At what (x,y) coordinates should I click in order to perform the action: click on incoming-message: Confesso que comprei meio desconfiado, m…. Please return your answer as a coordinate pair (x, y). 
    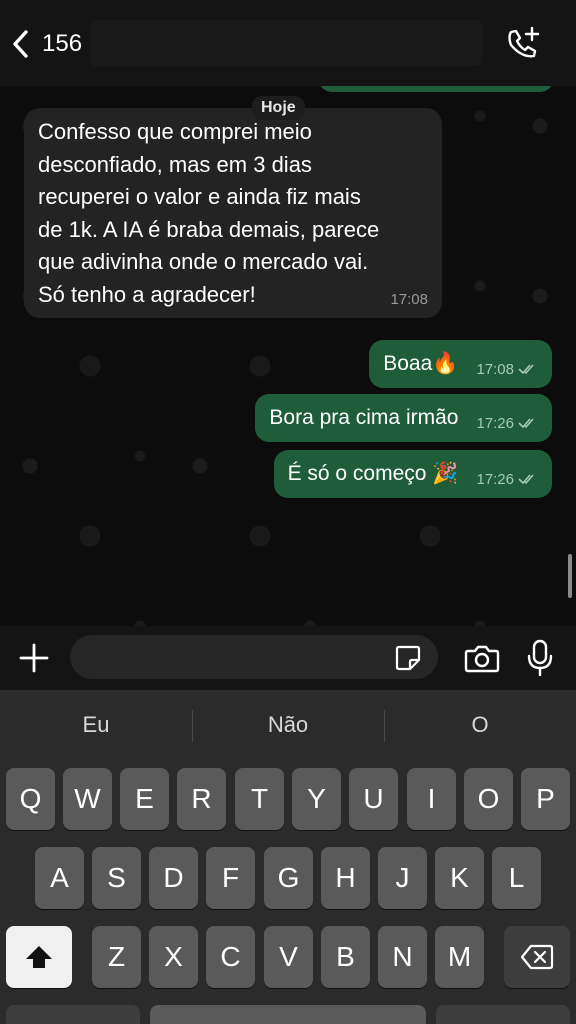
    Looking at the image, I should click on (233, 213).